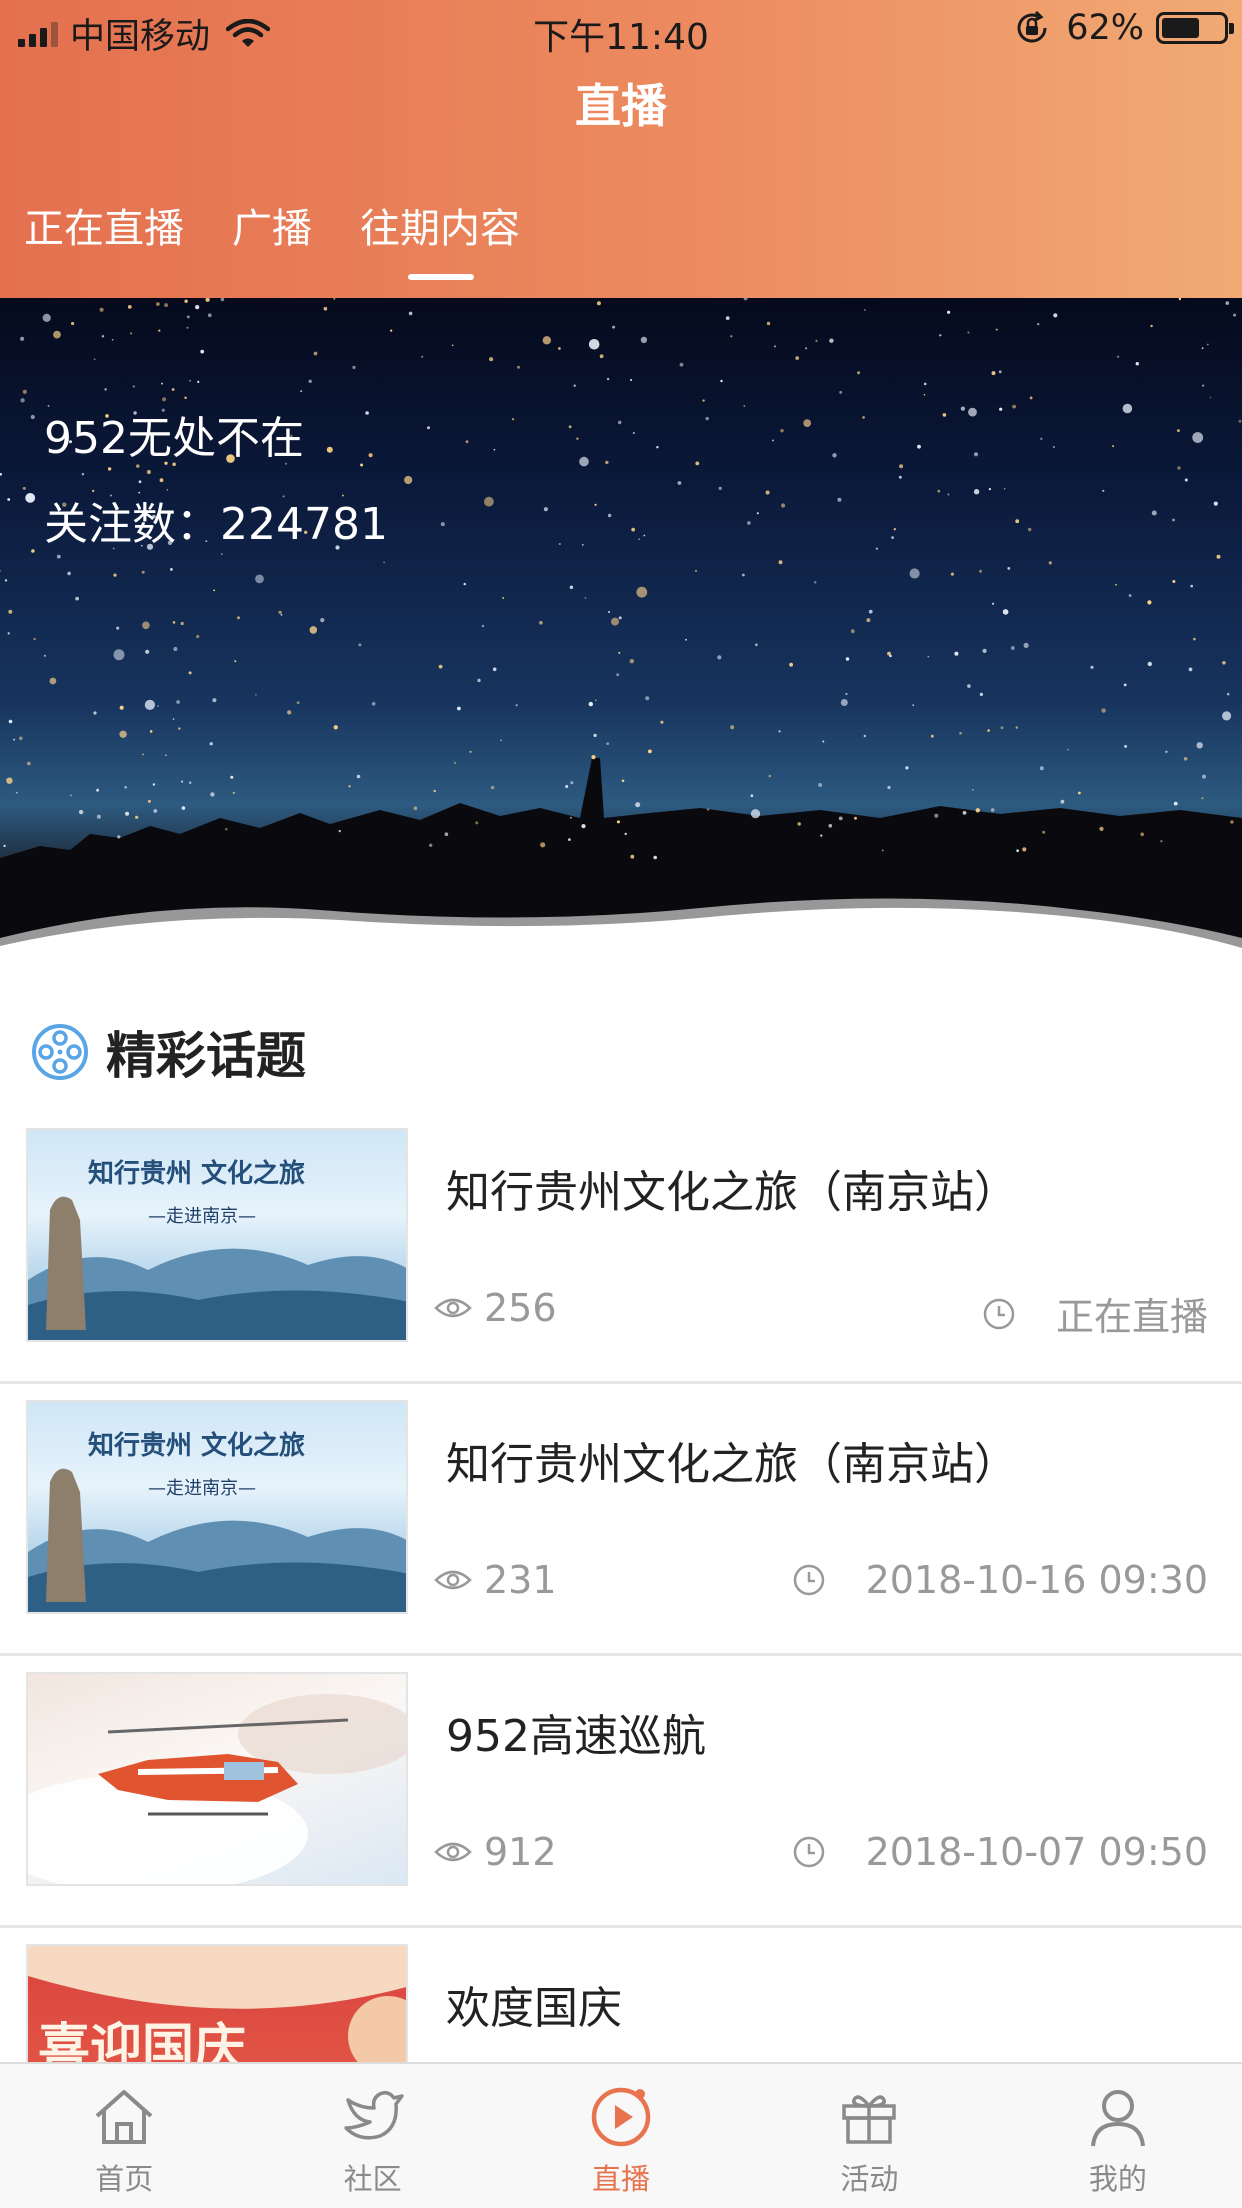 The width and height of the screenshot is (1242, 2208). What do you see at coordinates (104, 235) in the screenshot?
I see `tab-live-now: 正在直播` at bounding box center [104, 235].